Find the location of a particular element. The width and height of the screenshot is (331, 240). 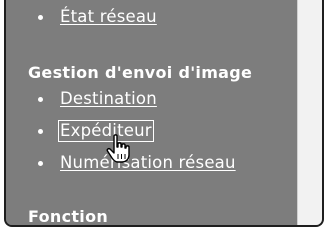

nav-item-destination: Destination is located at coordinates (97, 99).